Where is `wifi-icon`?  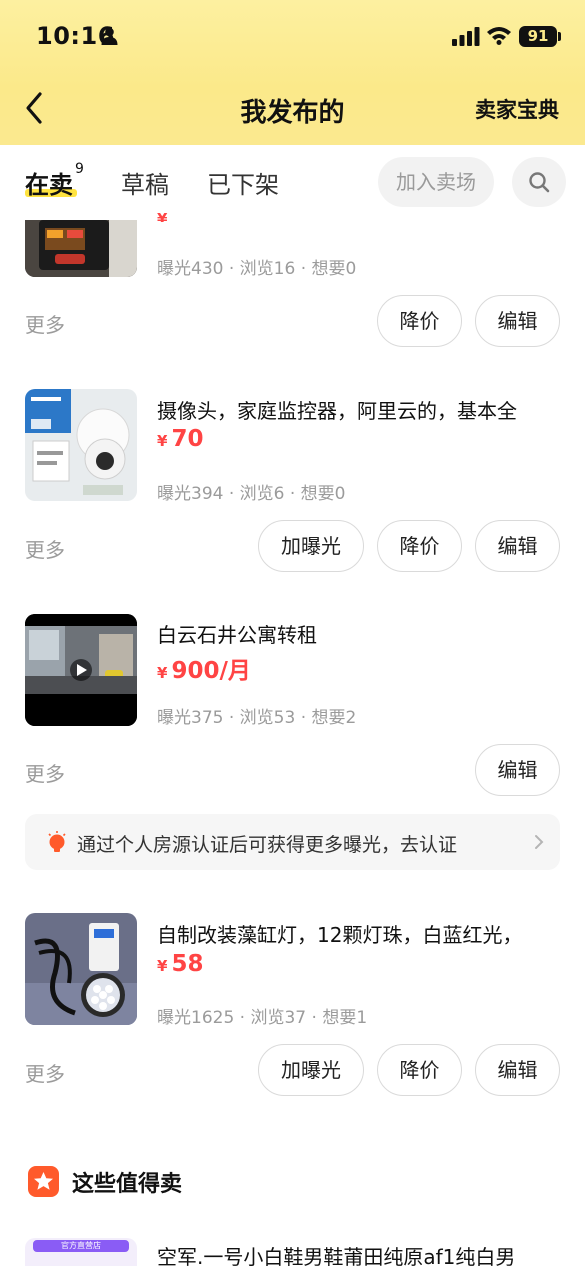 wifi-icon is located at coordinates (499, 36).